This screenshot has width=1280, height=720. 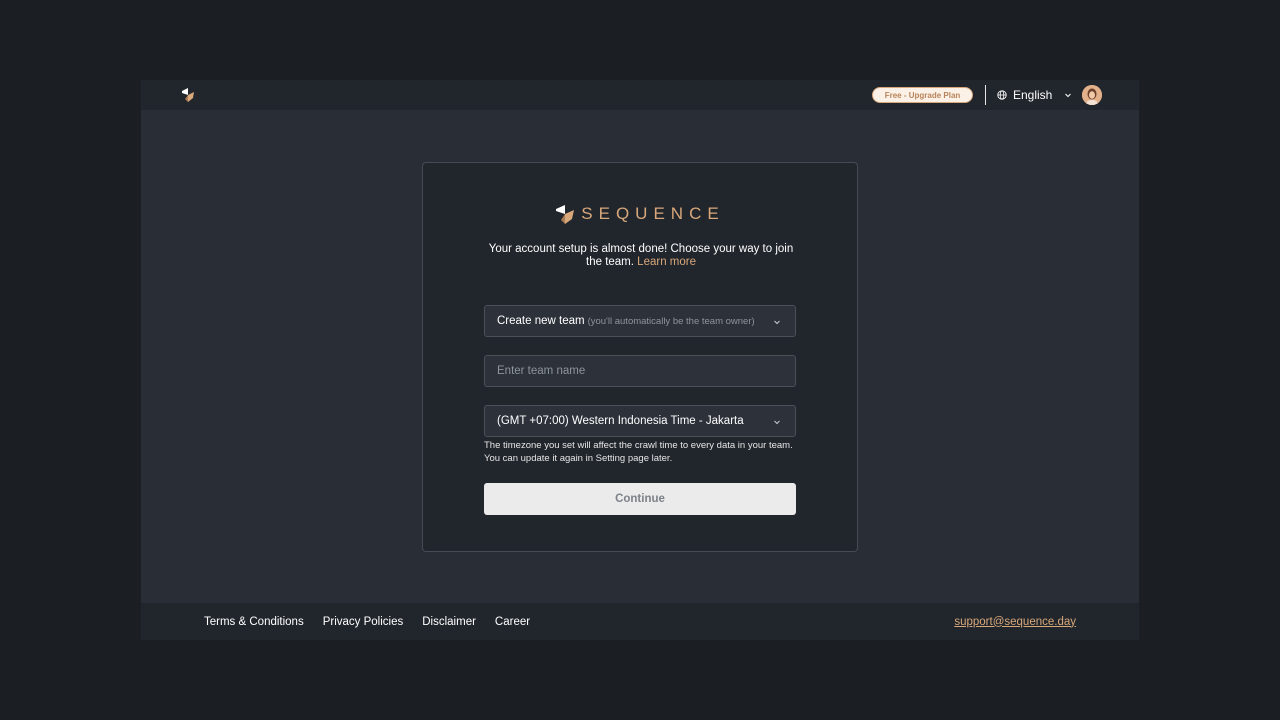 I want to click on footer-link-career: Career, so click(x=512, y=622).